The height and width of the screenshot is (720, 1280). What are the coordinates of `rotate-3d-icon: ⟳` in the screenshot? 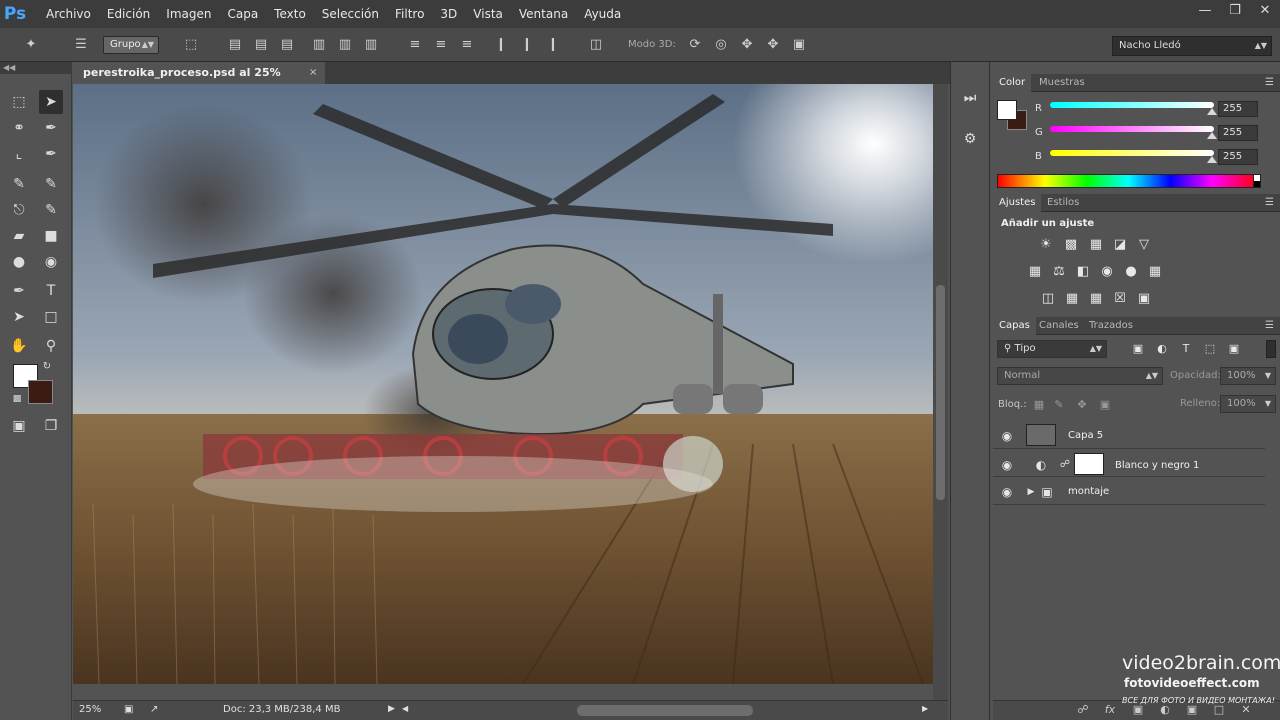 It's located at (695, 45).